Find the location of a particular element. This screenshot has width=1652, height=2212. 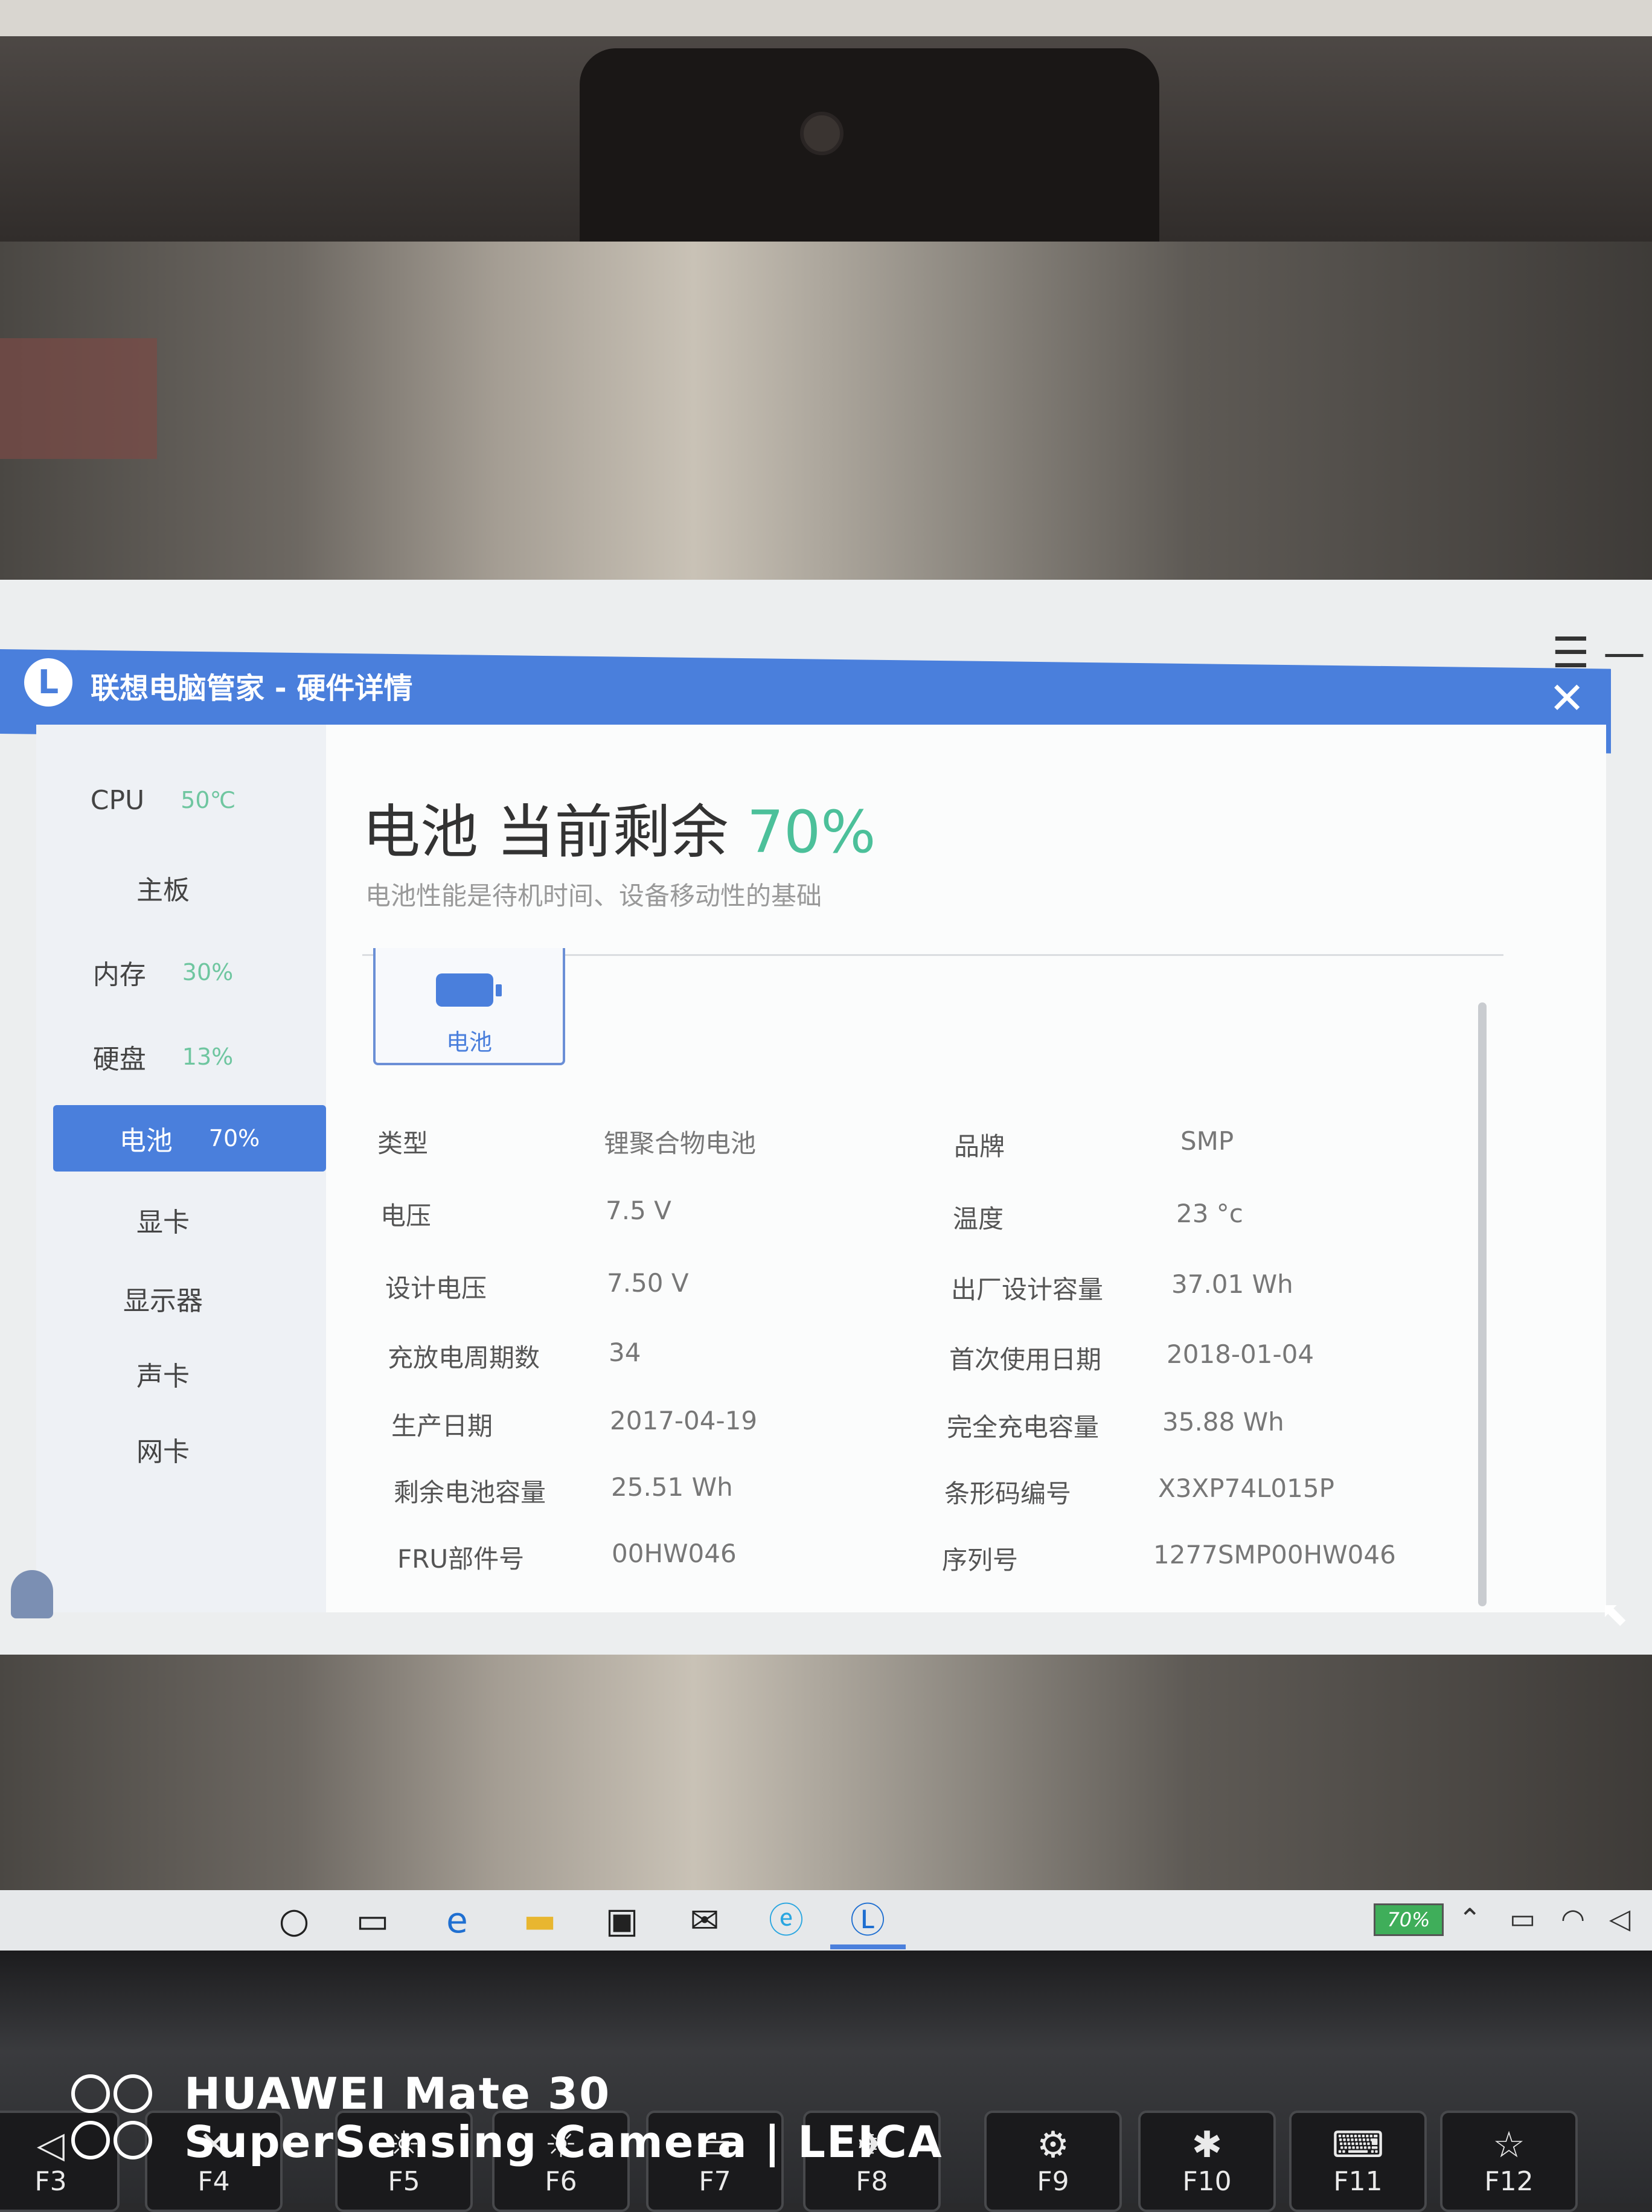

field-label: 类型 is located at coordinates (403, 1143).